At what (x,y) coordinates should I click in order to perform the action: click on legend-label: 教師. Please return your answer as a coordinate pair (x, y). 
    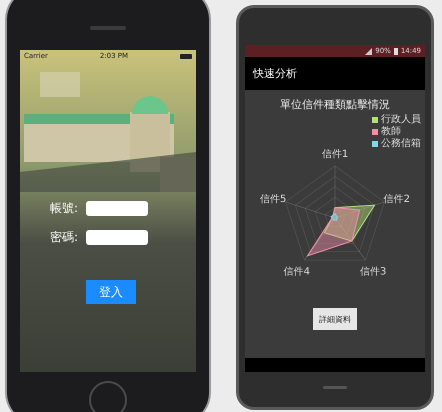
    Looking at the image, I should click on (391, 131).